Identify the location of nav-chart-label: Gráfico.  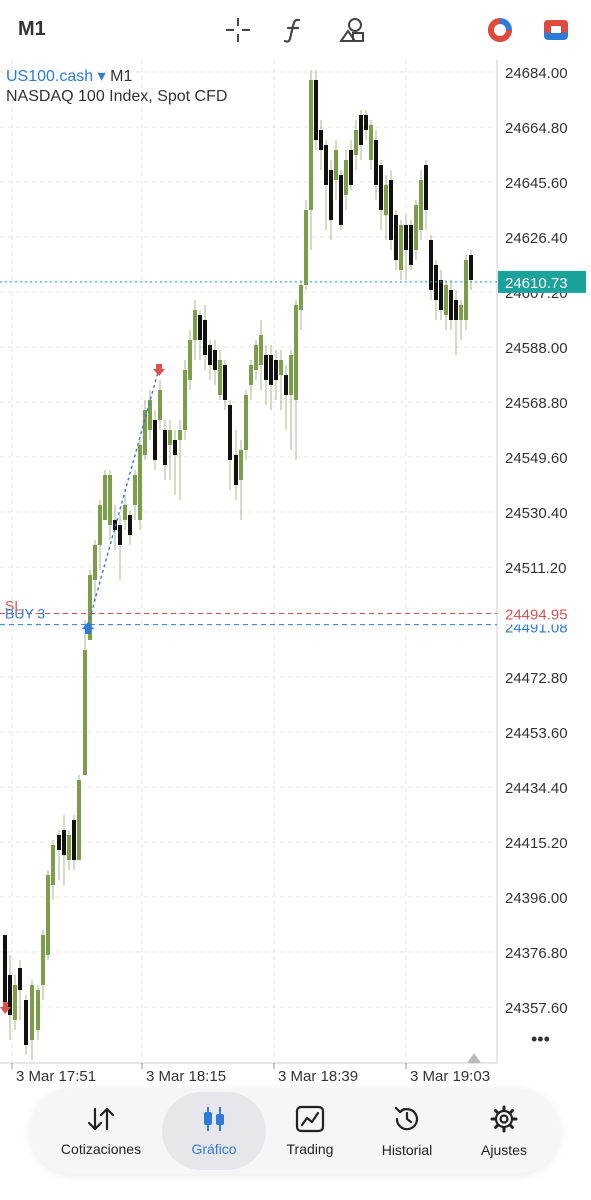
(214, 1149).